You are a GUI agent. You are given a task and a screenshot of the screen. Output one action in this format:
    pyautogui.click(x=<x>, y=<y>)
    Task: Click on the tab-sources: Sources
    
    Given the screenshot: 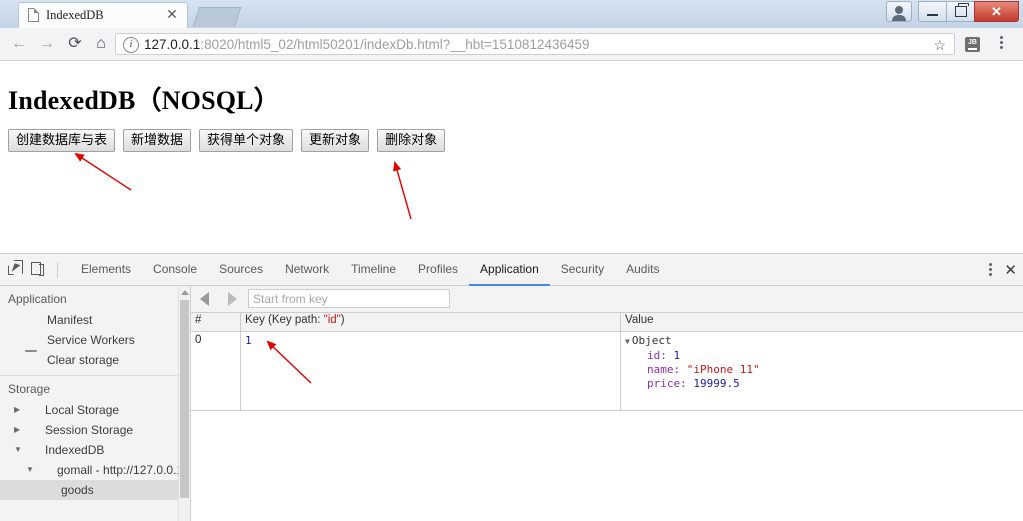 What is the action you would take?
    pyautogui.click(x=241, y=270)
    